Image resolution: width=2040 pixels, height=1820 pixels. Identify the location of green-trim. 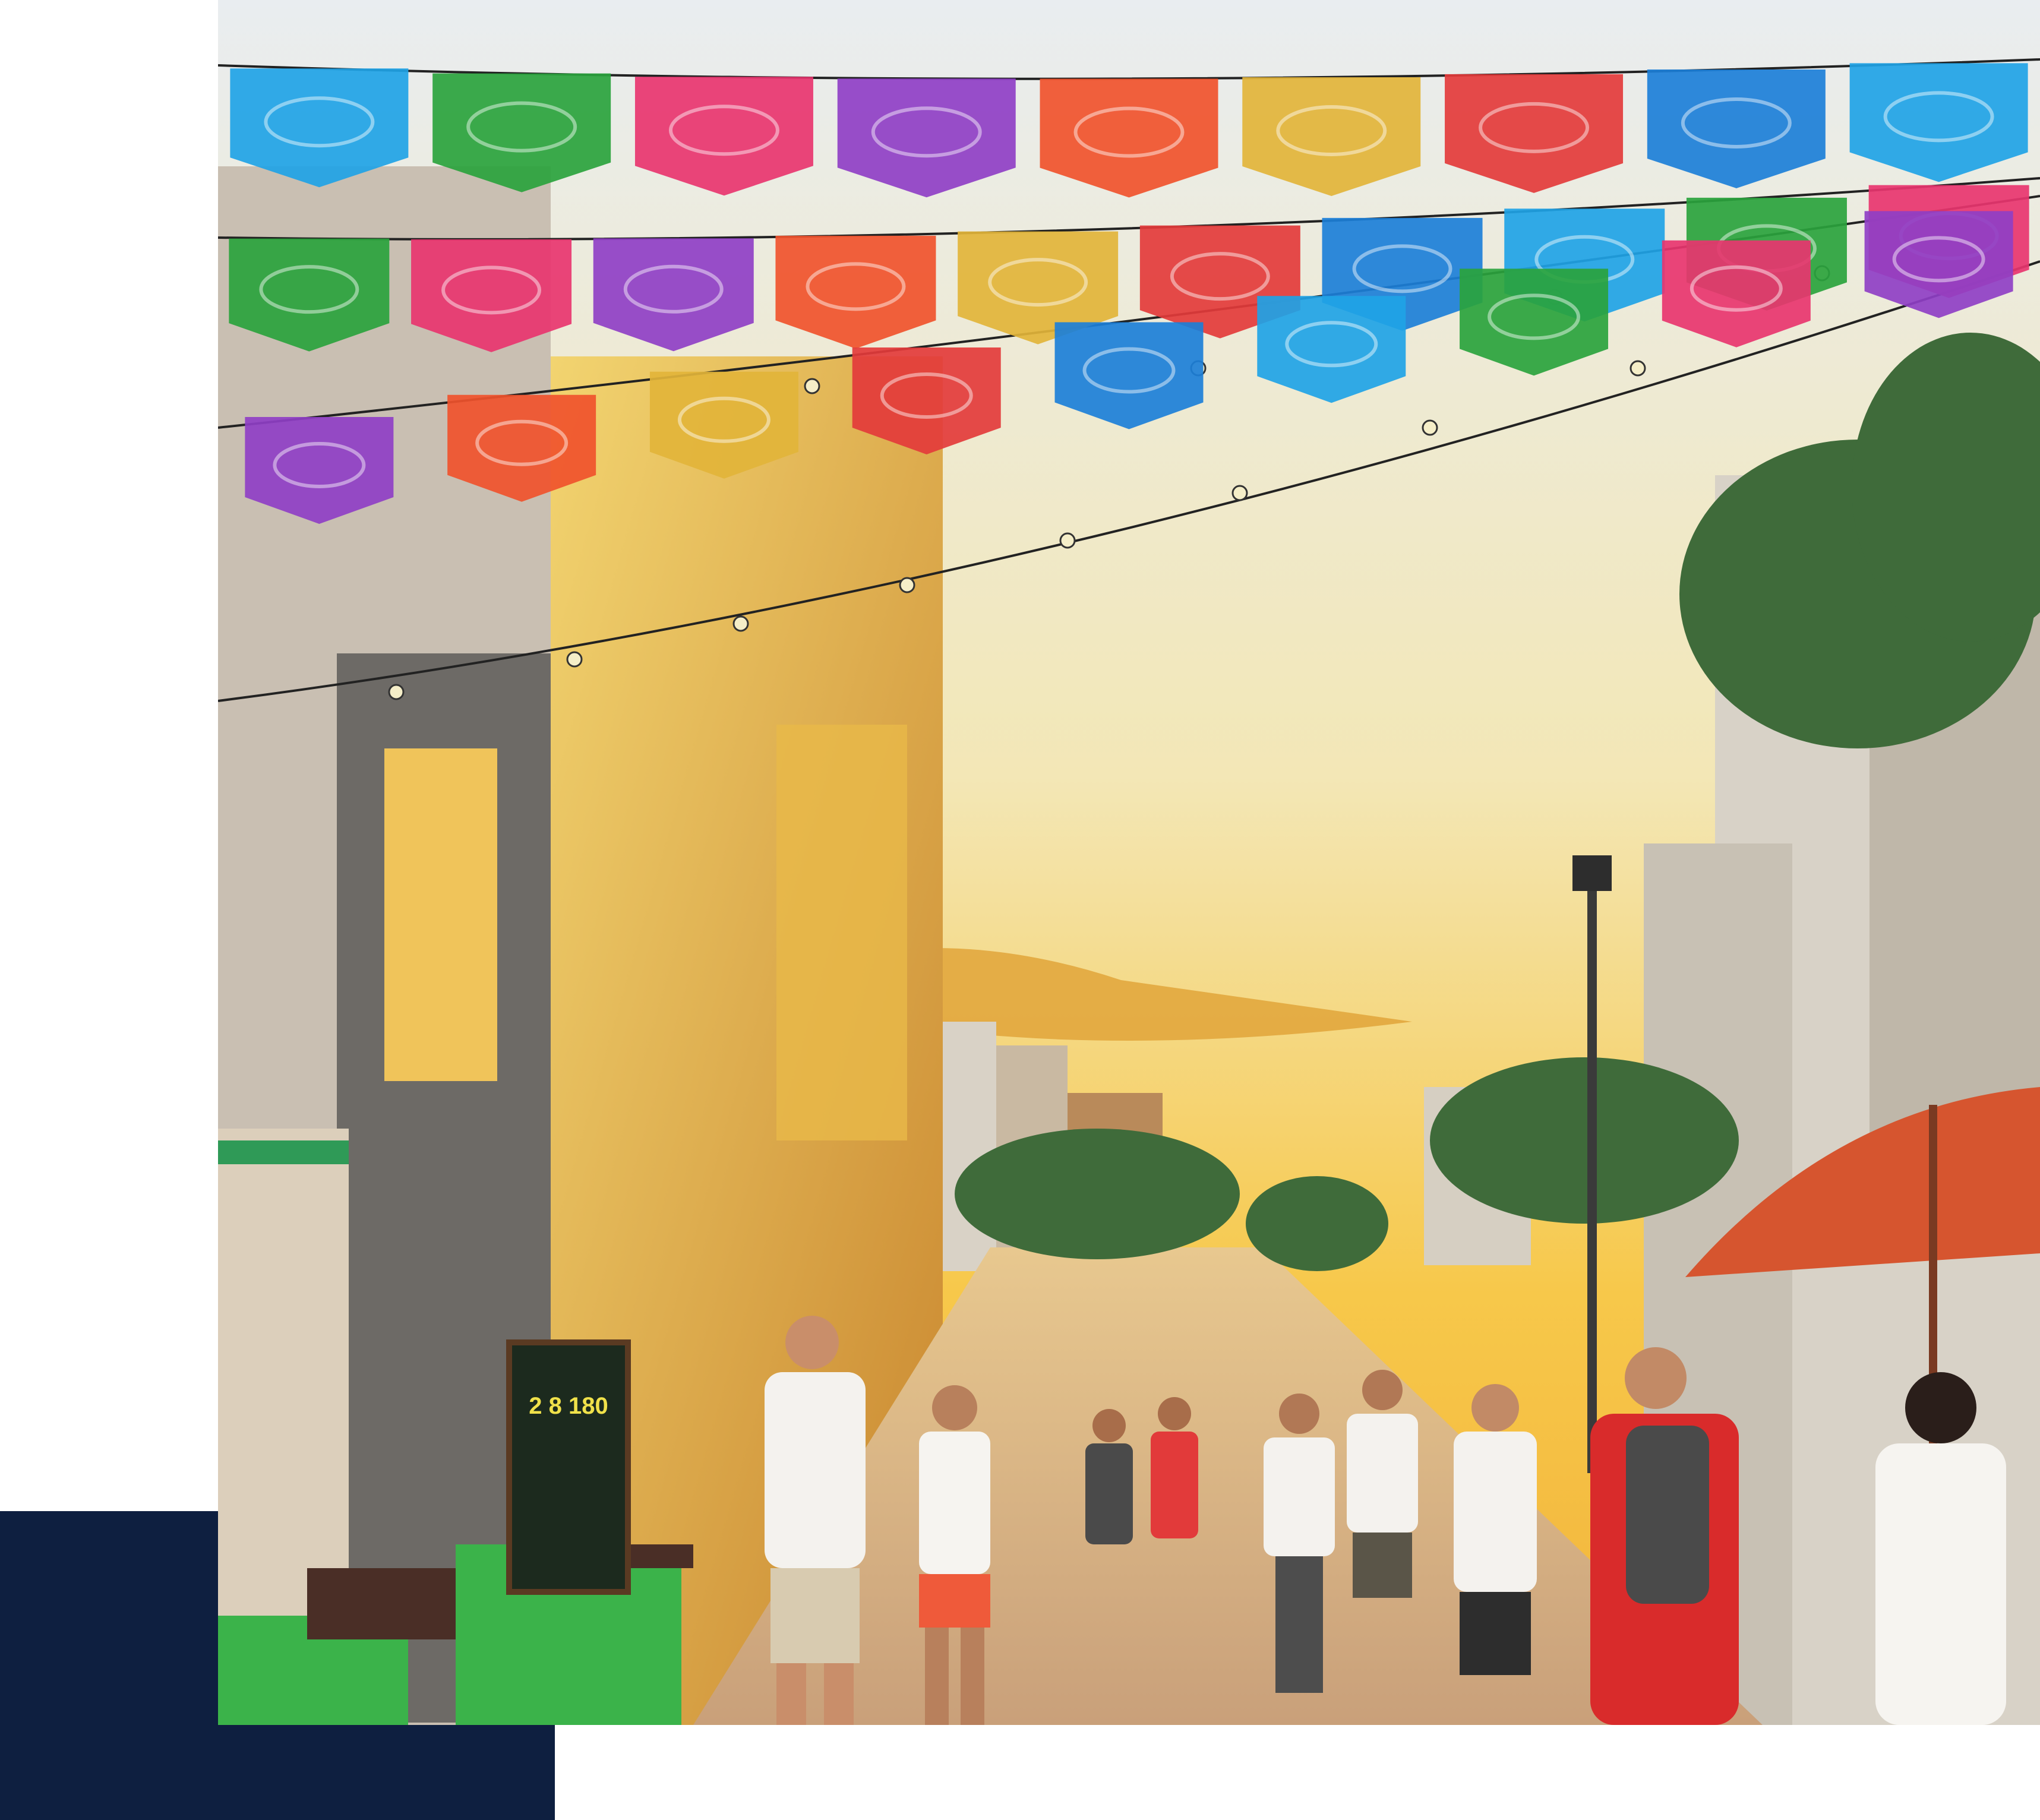
(283, 1152).